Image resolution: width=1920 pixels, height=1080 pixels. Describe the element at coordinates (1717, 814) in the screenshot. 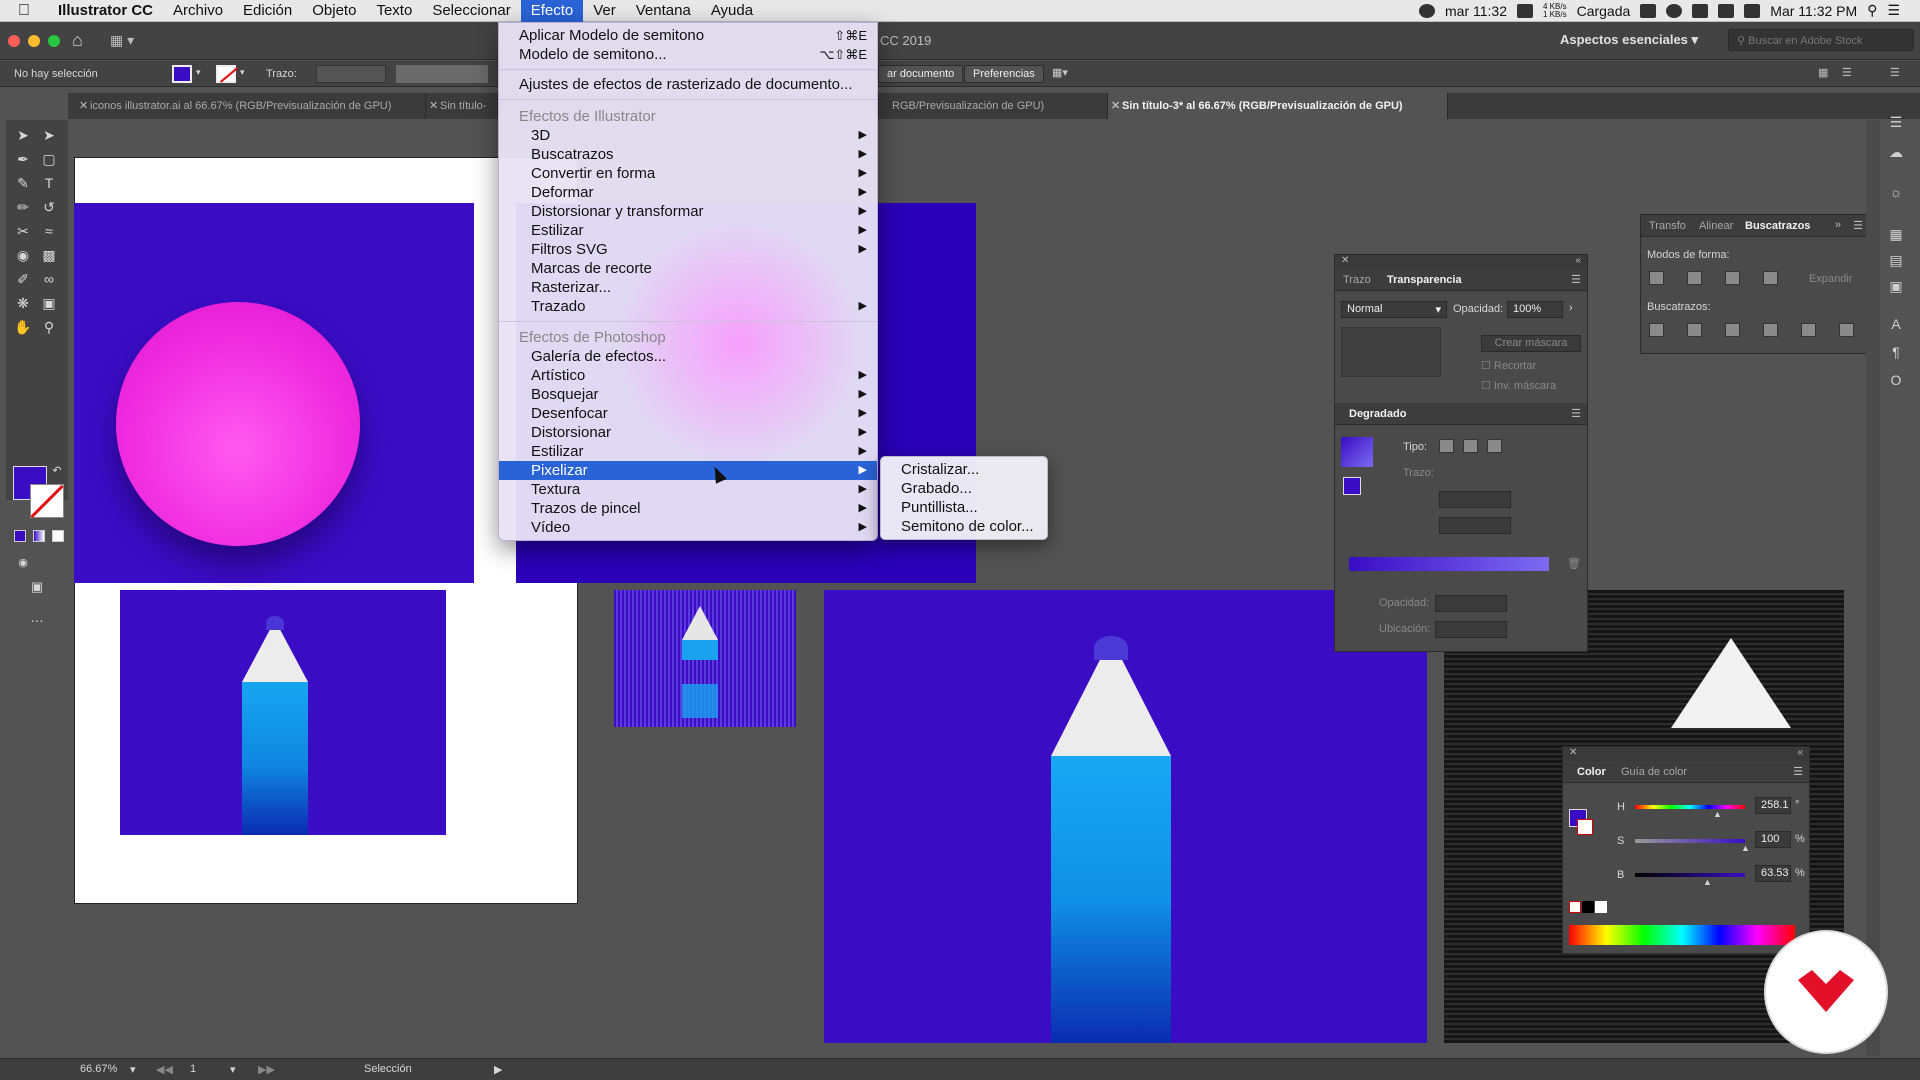

I see `hue-slider-thumb: ▲` at that location.